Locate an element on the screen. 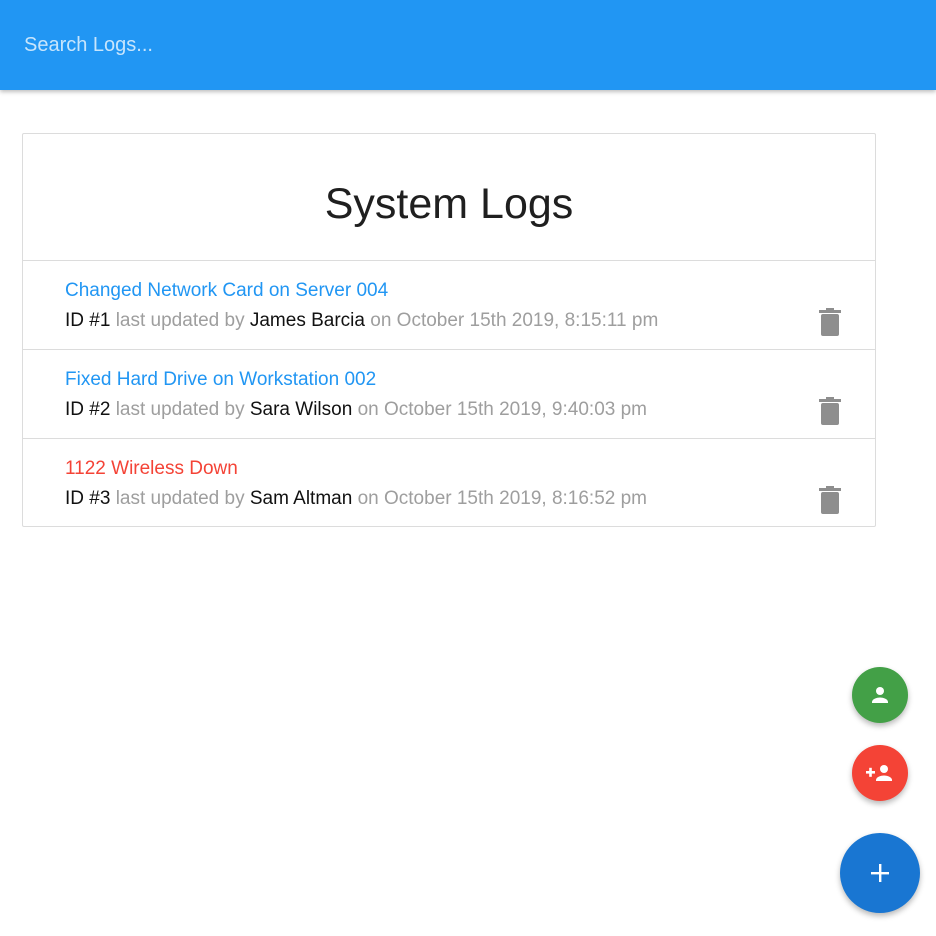 This screenshot has height=936, width=936. log-date: October 15th 2019, 9:40:03 pm is located at coordinates (515, 409).